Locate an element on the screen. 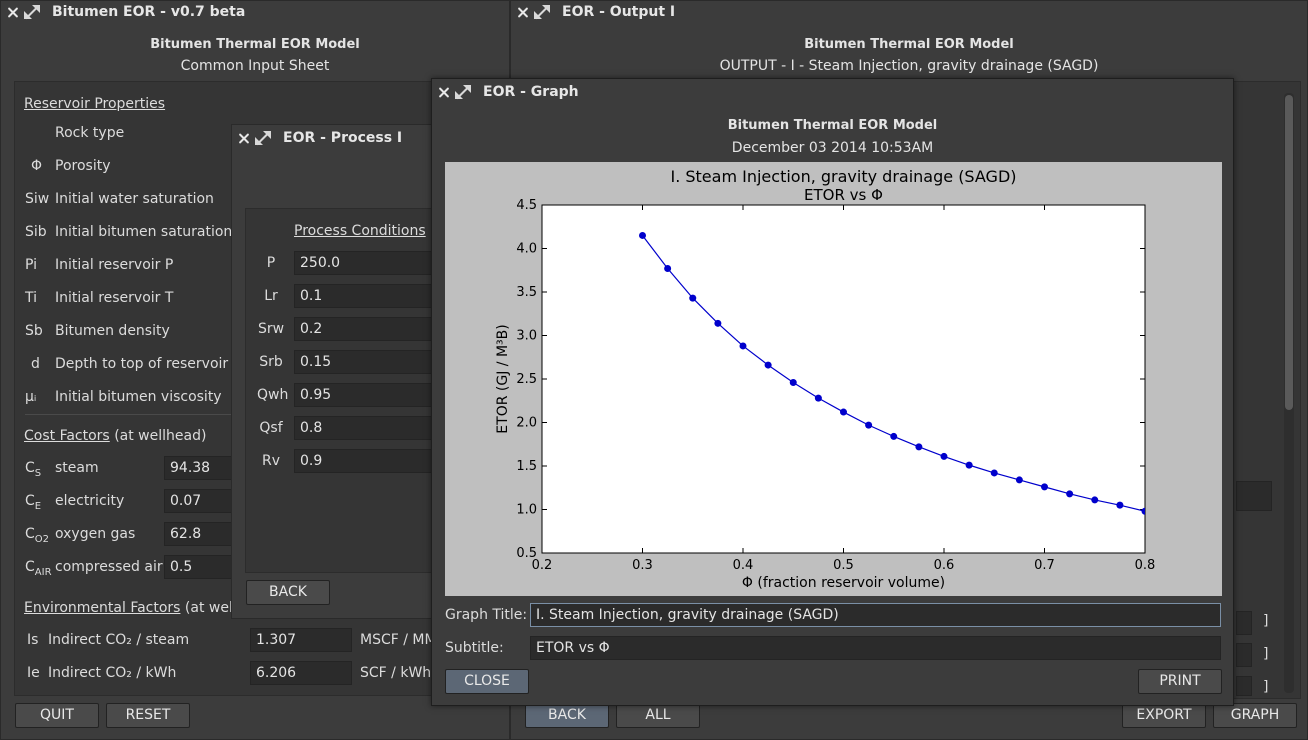  process-titlebar: EOR - Process I is located at coordinates (338, 138).